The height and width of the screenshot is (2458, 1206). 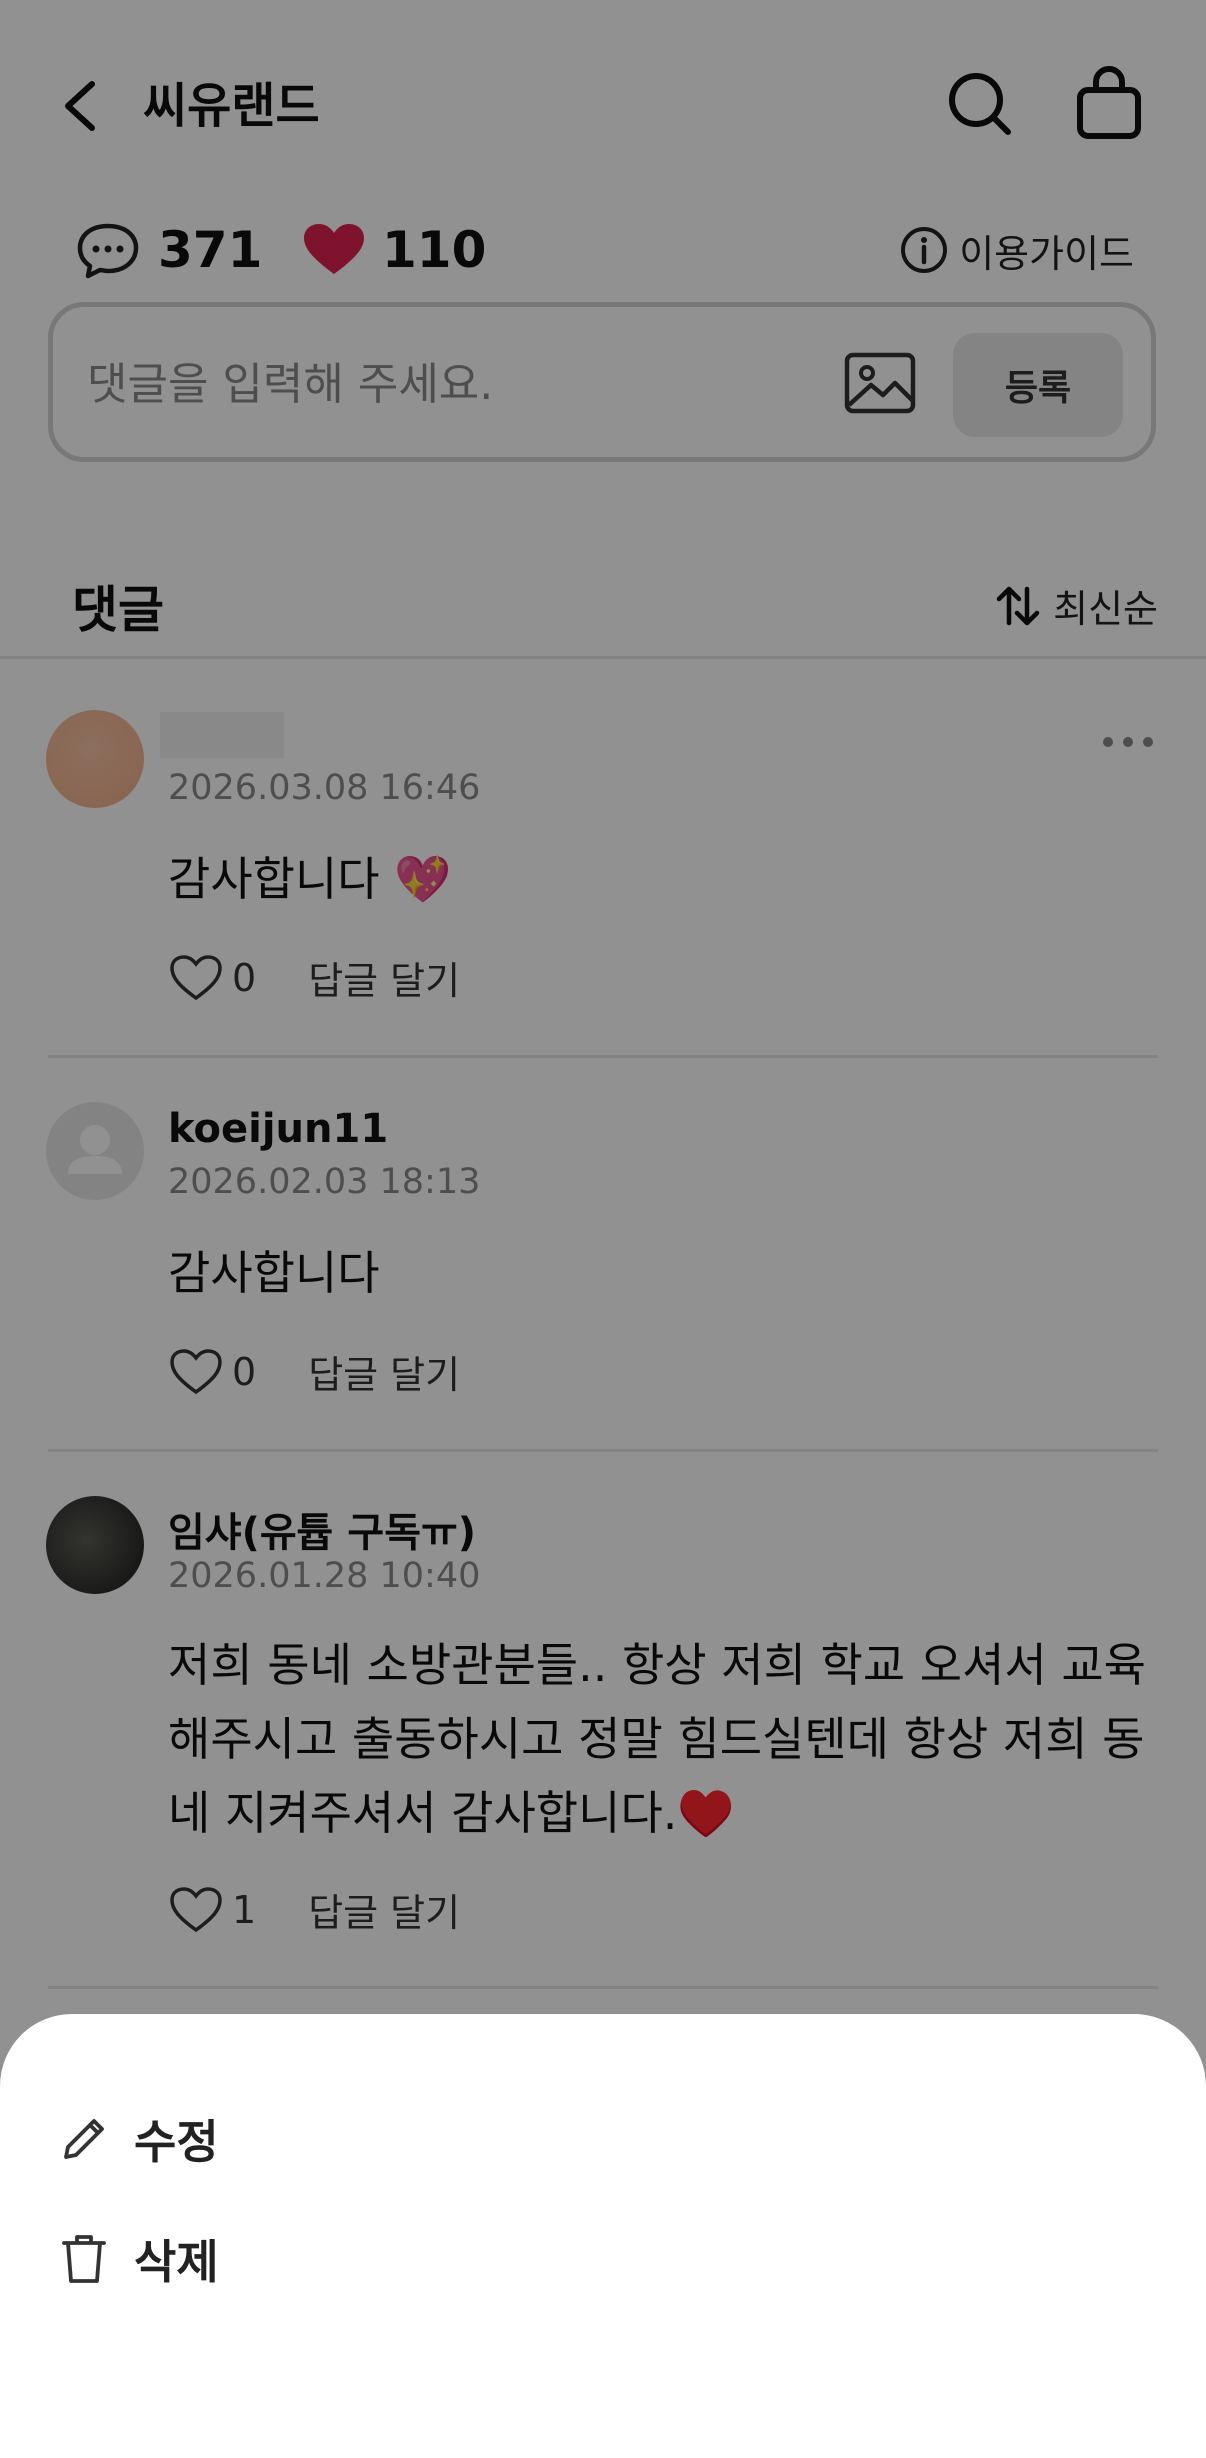 I want to click on delete-option: 삭제, so click(x=138, y=2259).